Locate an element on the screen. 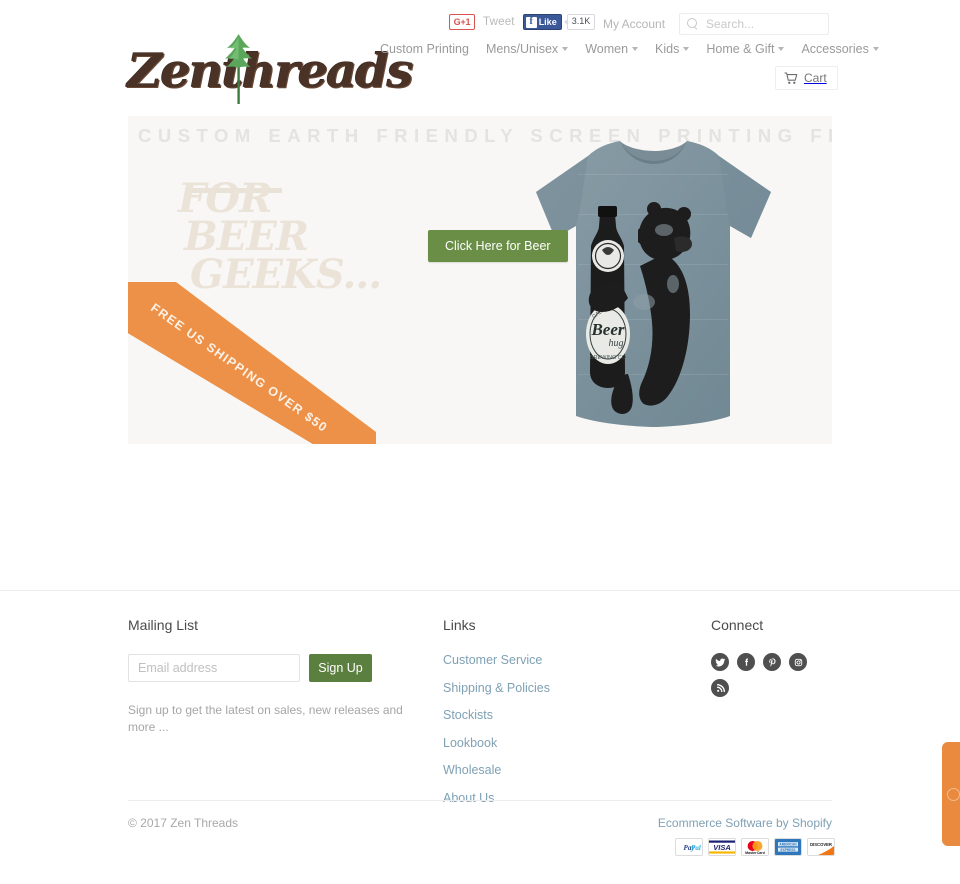 This screenshot has height=884, width=960. footer-link-about-us: About Us is located at coordinates (468, 798).